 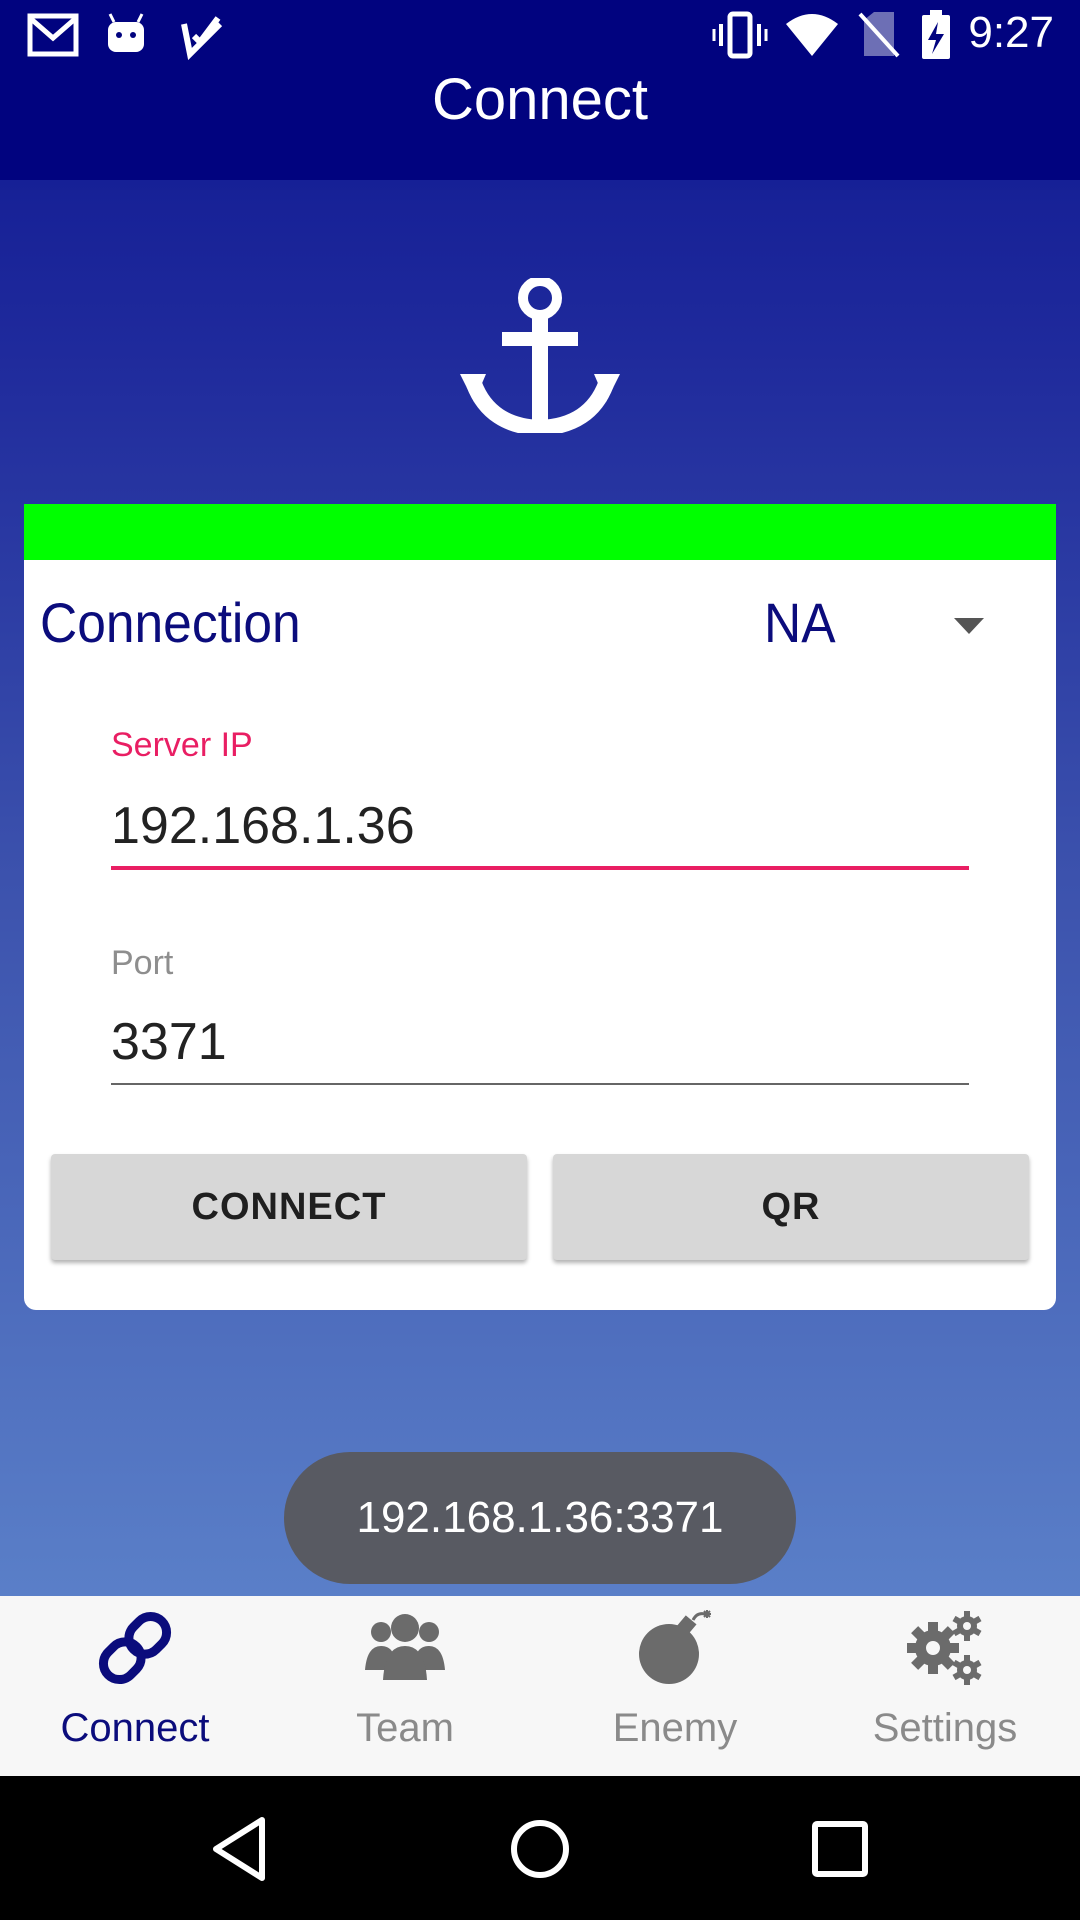 I want to click on bomb-icon, so click(x=675, y=1647).